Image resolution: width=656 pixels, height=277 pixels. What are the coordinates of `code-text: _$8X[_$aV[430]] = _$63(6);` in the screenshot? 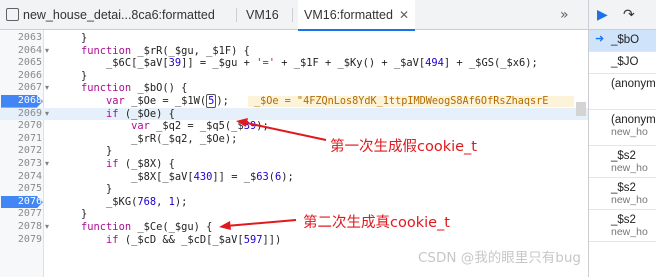 It's located at (175, 176).